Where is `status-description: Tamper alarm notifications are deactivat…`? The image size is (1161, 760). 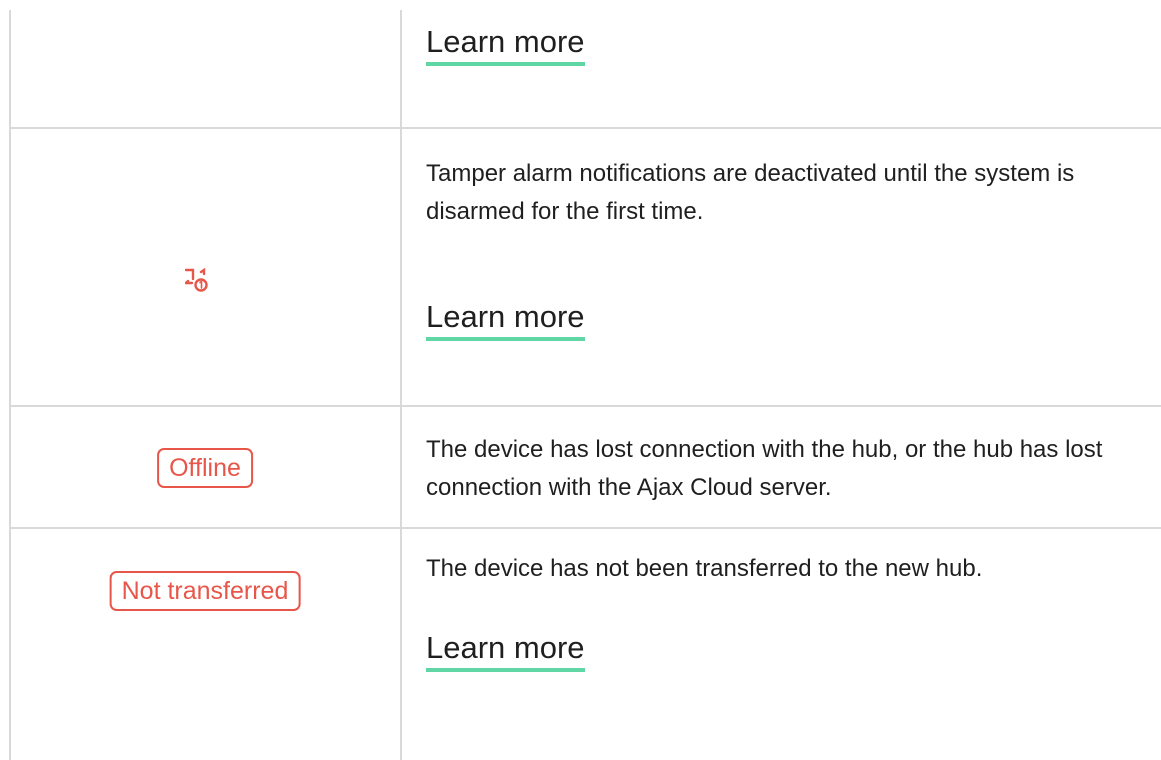
status-description: Tamper alarm notifications are deactivat… is located at coordinates (750, 192).